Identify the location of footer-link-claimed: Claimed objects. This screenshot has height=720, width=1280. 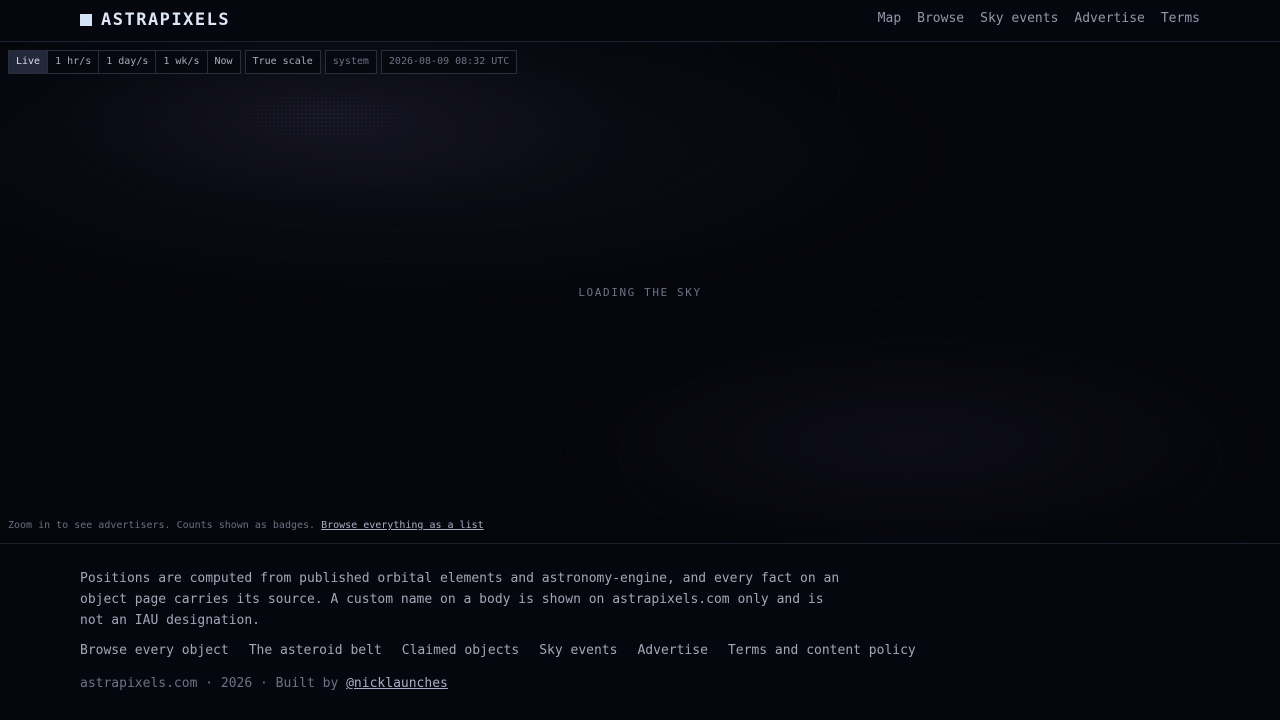
(460, 650).